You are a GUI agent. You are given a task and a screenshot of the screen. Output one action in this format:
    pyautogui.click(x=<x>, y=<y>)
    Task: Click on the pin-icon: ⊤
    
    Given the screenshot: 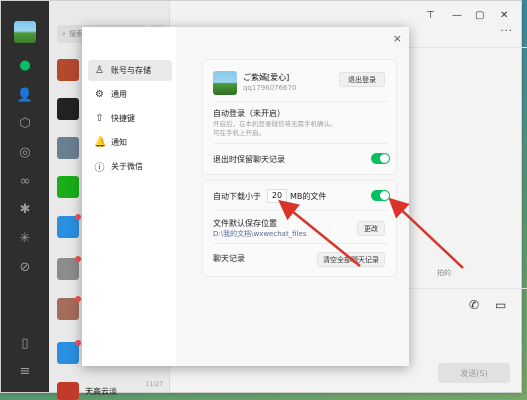 What is the action you would take?
    pyautogui.click(x=430, y=15)
    